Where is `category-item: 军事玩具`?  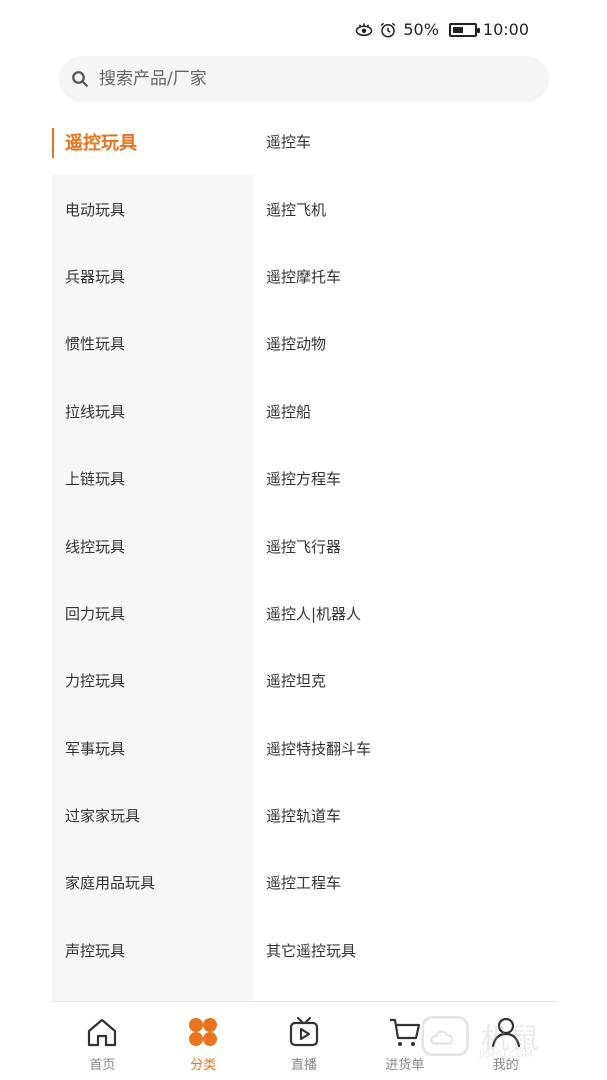
category-item: 军事玩具 is located at coordinates (153, 748).